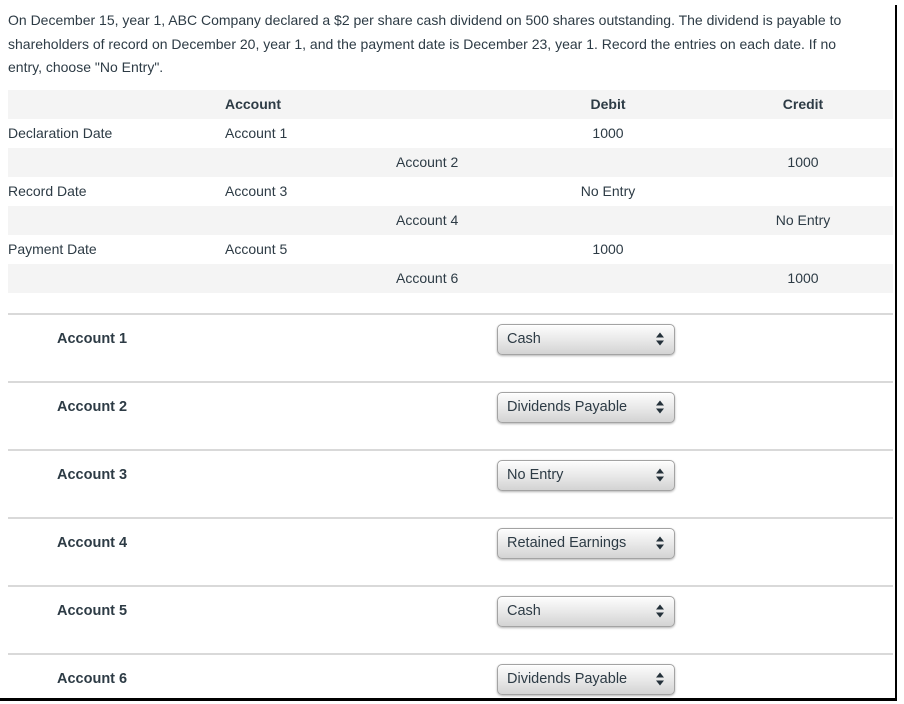 This screenshot has height=704, width=904. I want to click on date-cell: Declaration Date, so click(60, 133).